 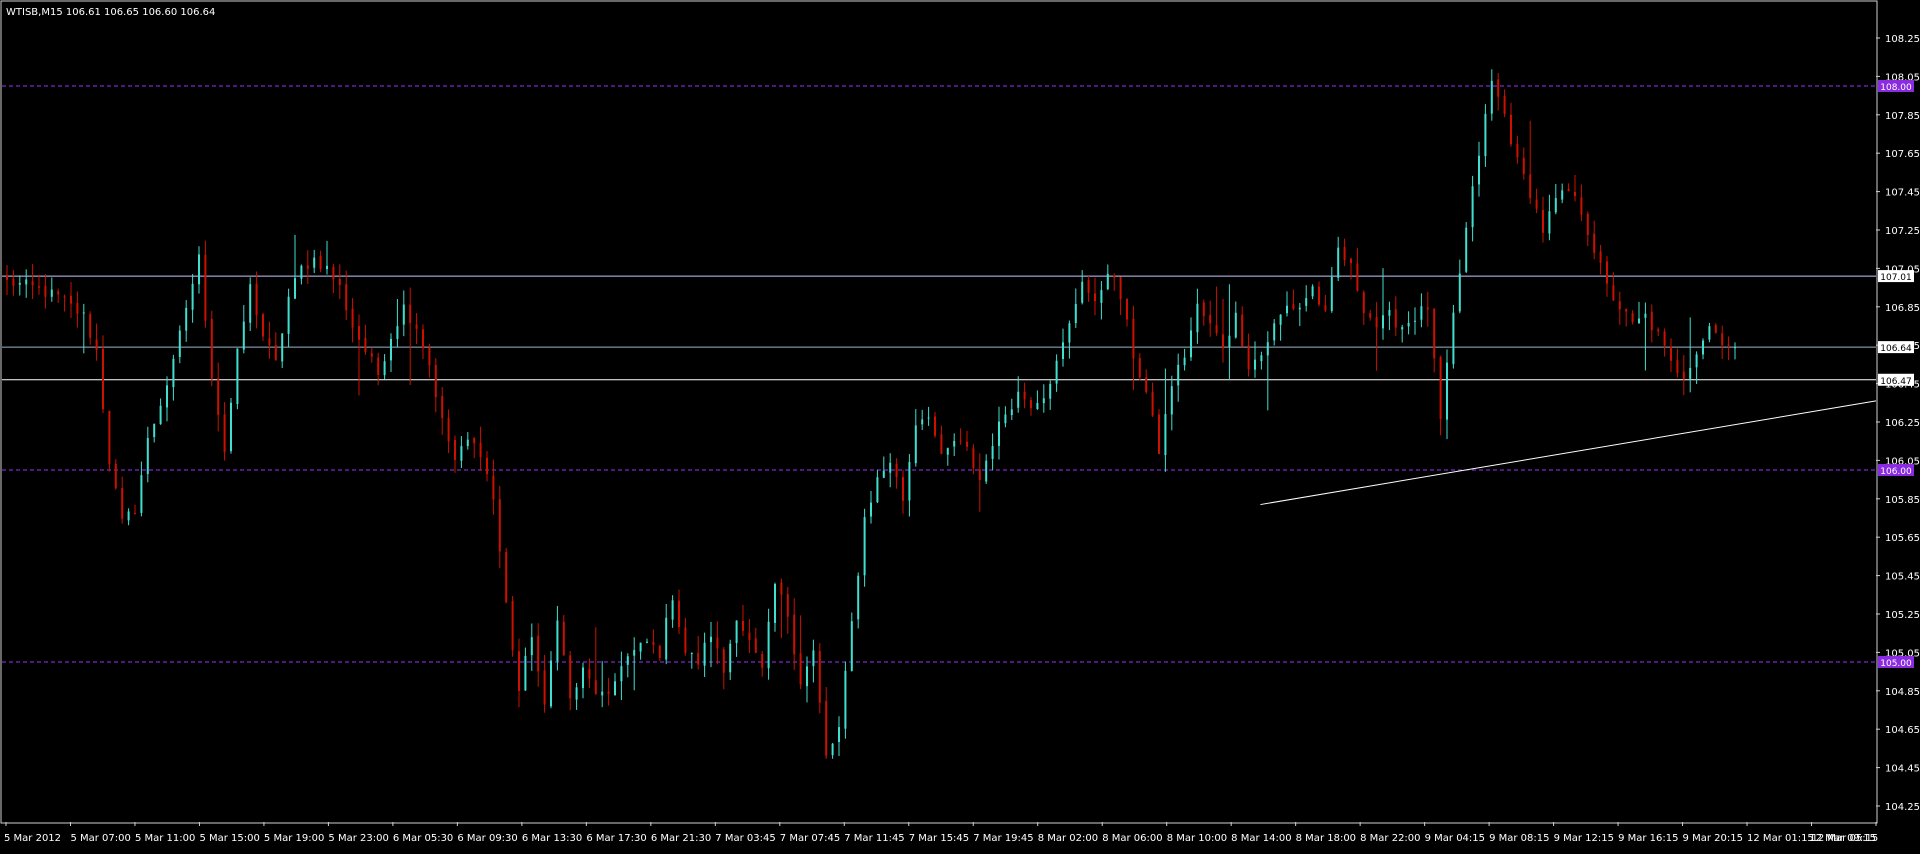 What do you see at coordinates (1132, 838) in the screenshot?
I see `x-tick-label: 8 Mar 06:00` at bounding box center [1132, 838].